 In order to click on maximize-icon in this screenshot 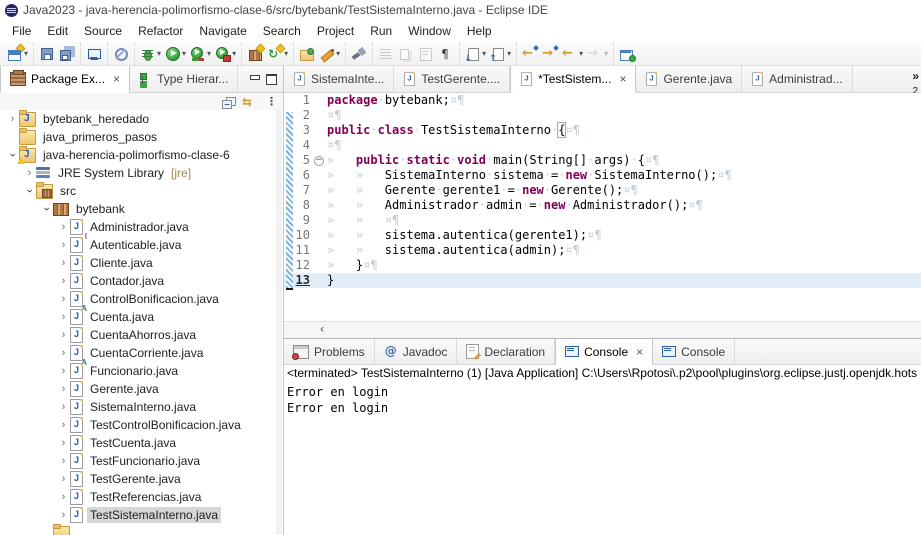, I will do `click(271, 79)`.